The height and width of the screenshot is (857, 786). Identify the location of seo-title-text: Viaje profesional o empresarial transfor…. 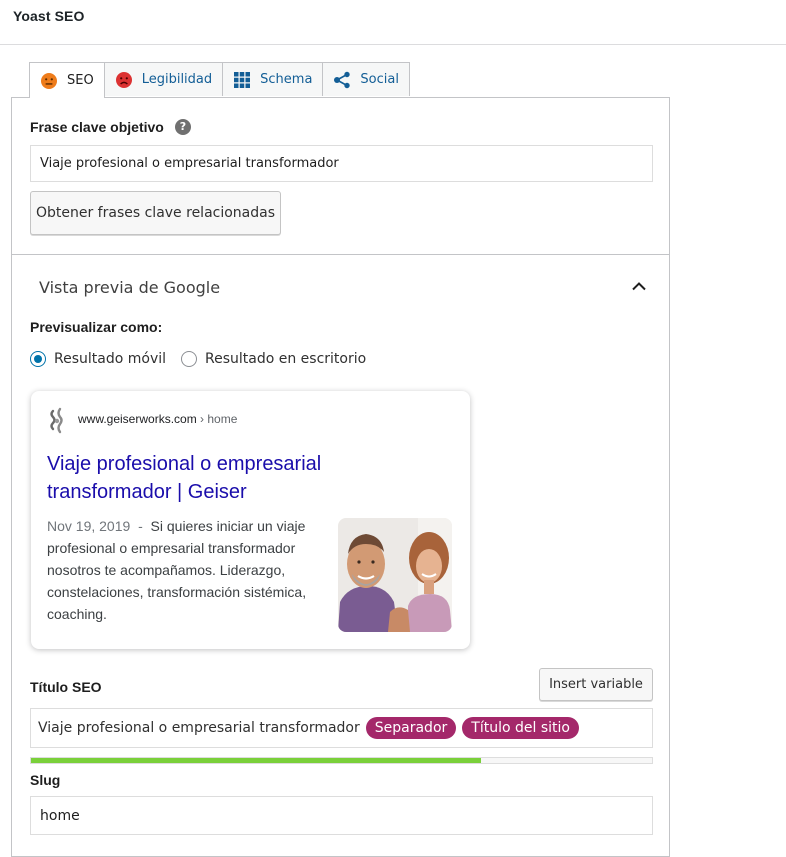
(199, 728).